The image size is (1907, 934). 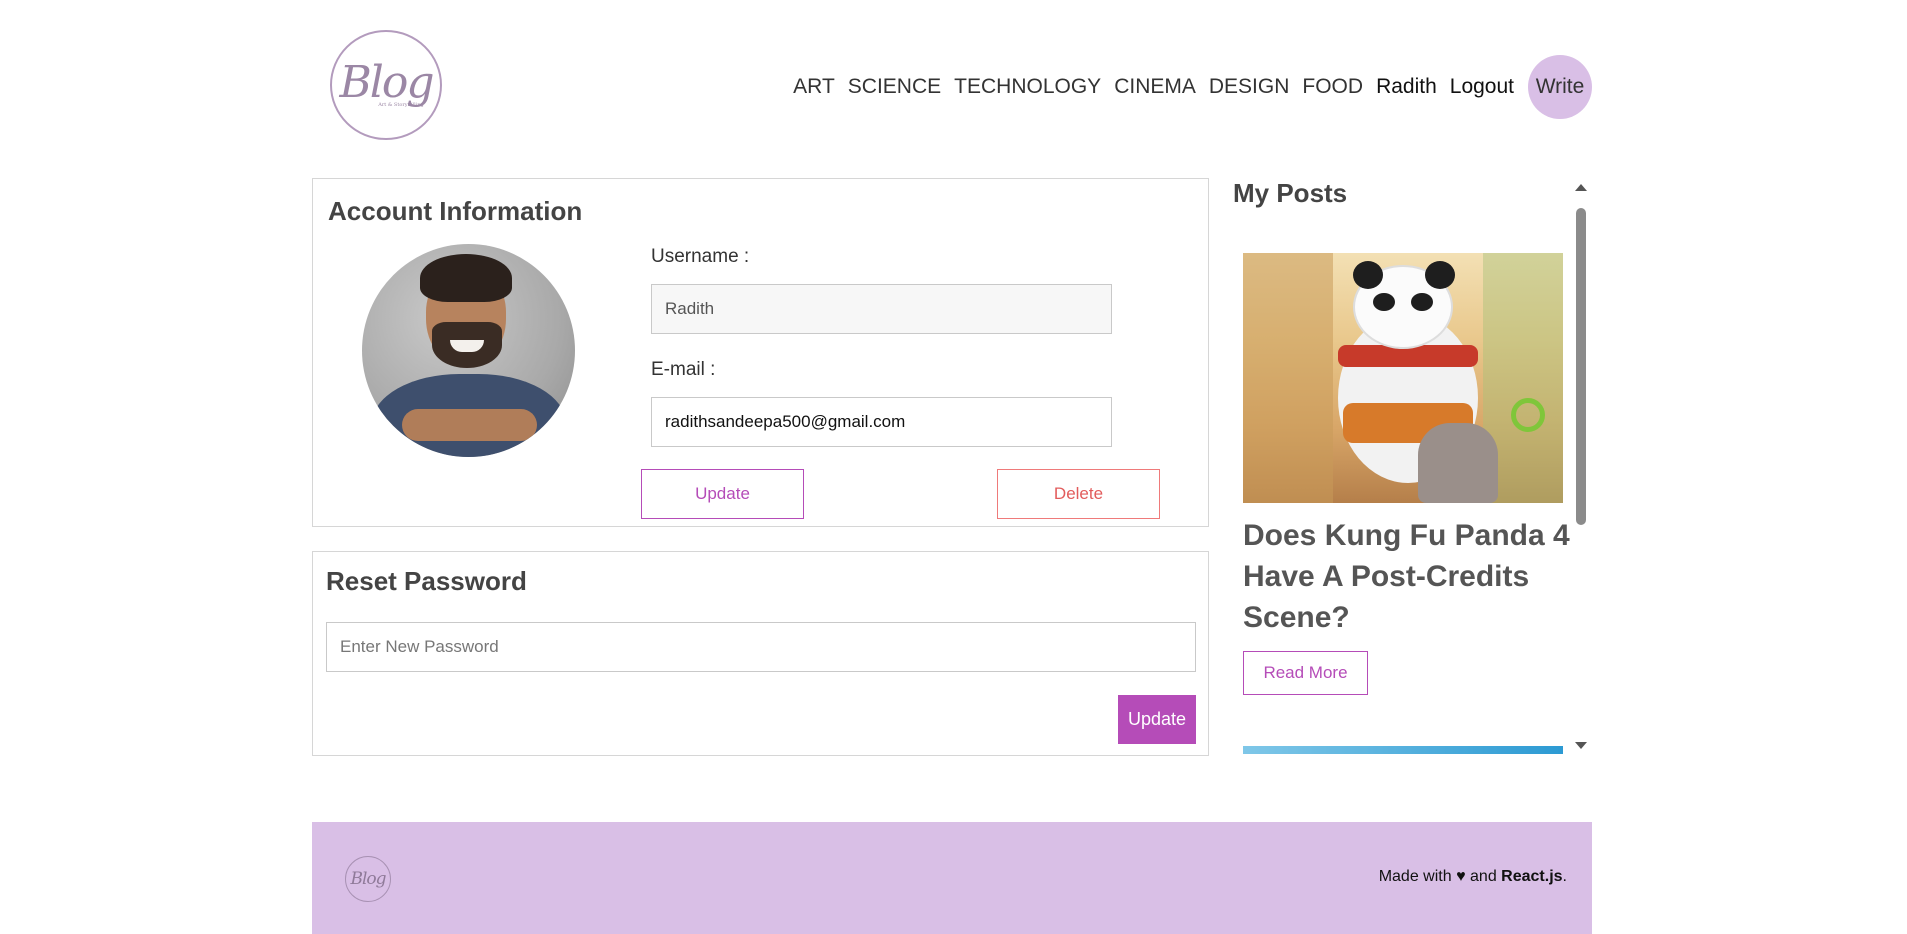 I want to click on reset-password-card: Reset Password Update, so click(x=760, y=653).